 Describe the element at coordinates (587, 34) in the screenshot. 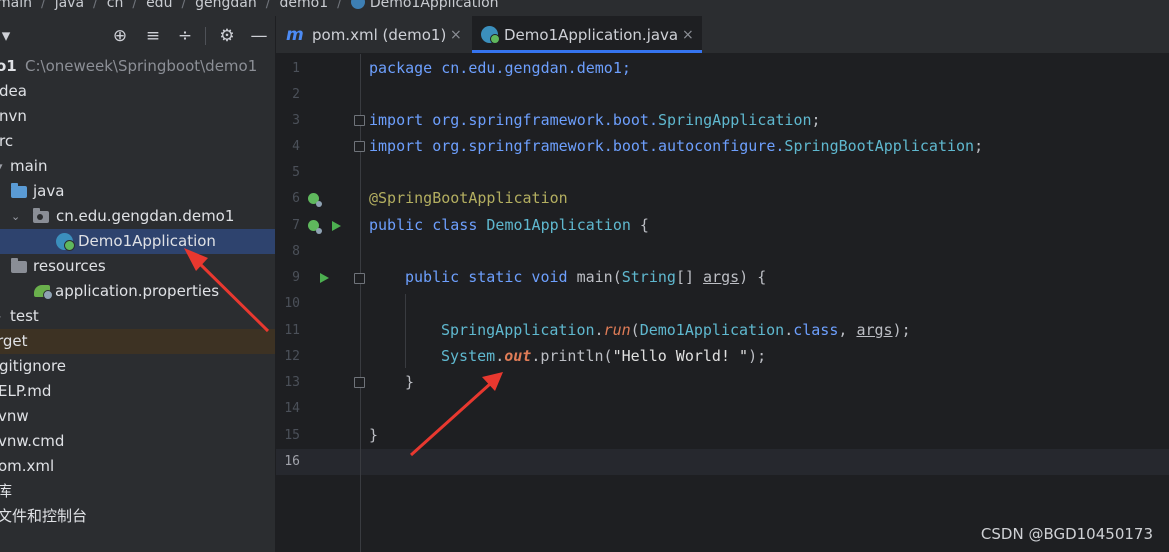

I see `tab-demo1application-java: Demo1Application.java ×` at that location.